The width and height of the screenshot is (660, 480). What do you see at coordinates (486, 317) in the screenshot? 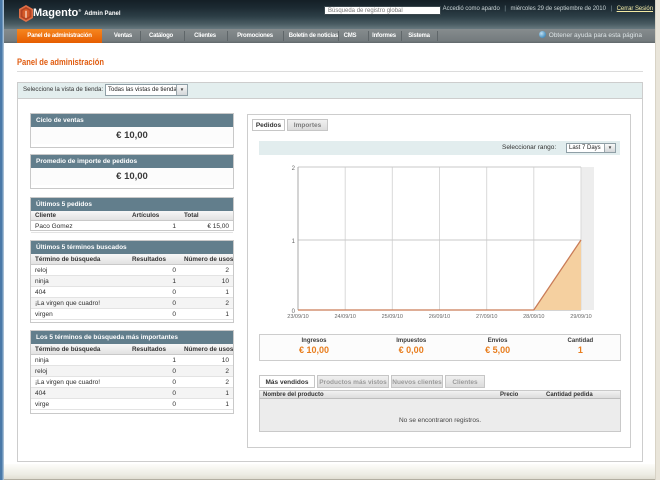
I see `svg-text: 27/09/10` at bounding box center [486, 317].